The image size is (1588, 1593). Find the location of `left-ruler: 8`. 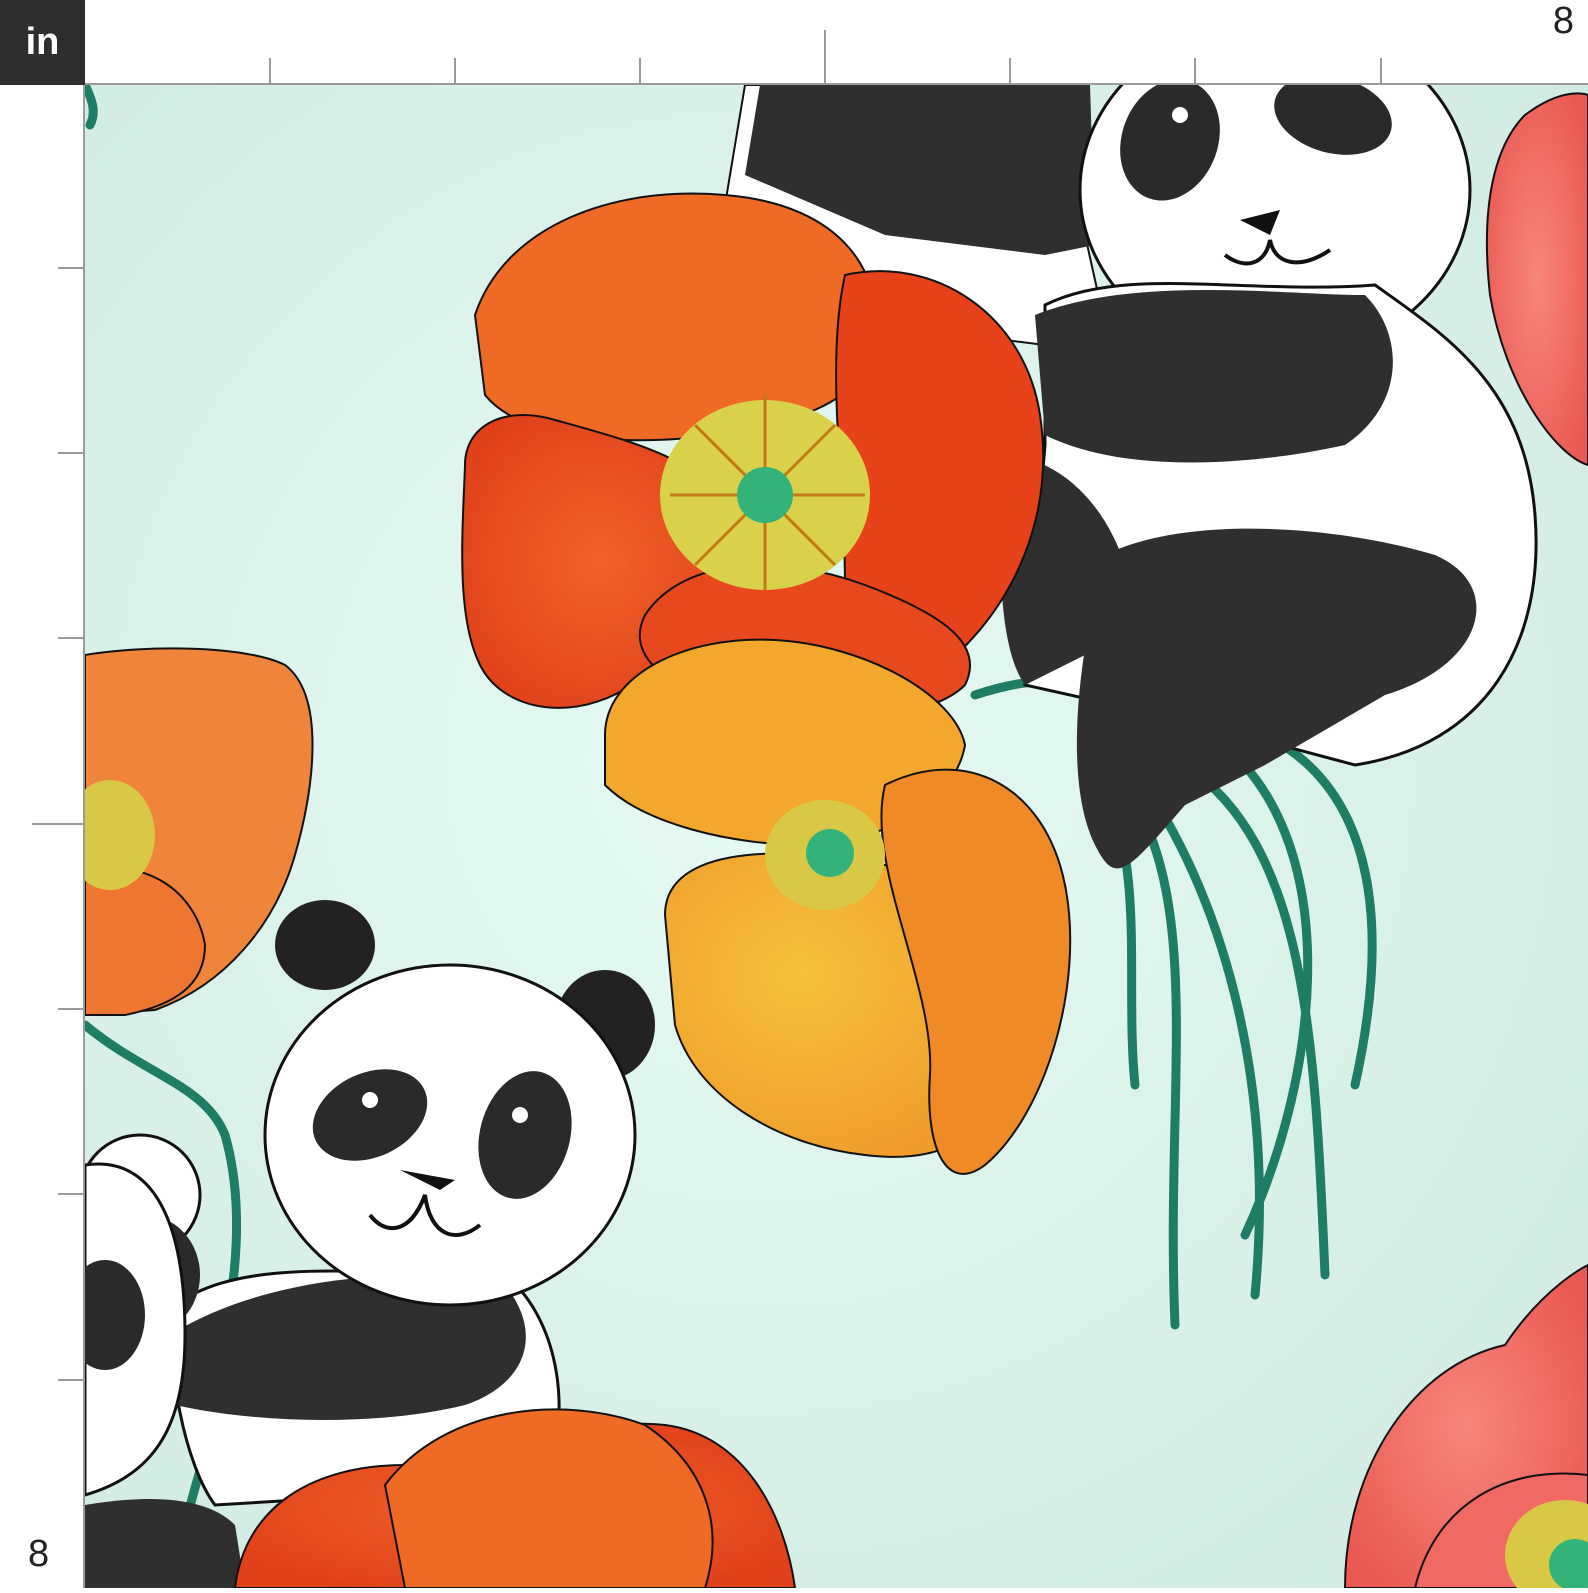

left-ruler: 8 is located at coordinates (42, 836).